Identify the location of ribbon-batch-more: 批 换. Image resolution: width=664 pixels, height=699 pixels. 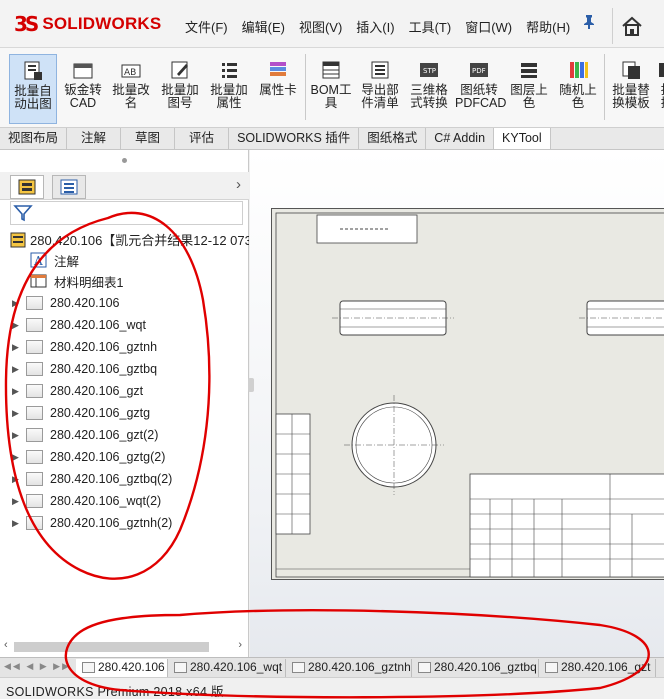
(660, 89).